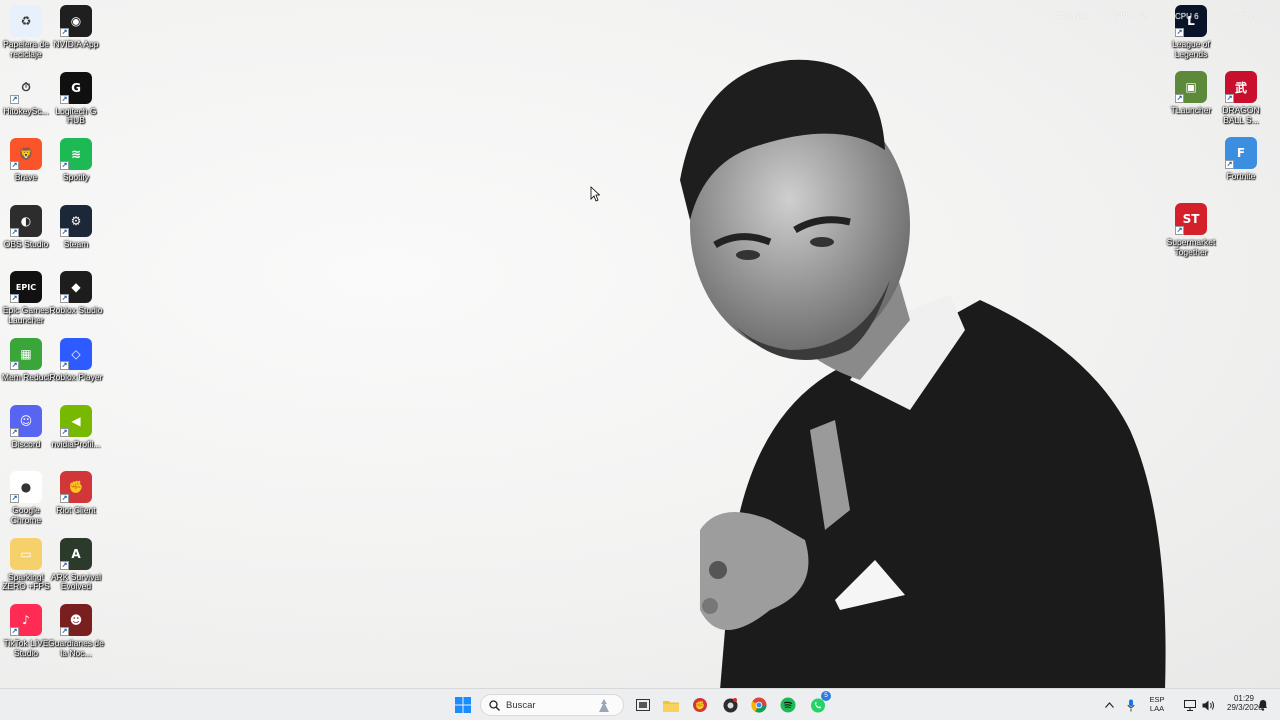 This screenshot has height=720, width=1280. I want to click on desktop-icon-roblox-studio: ◆ ↗ Roblox Studio, so click(76, 304).